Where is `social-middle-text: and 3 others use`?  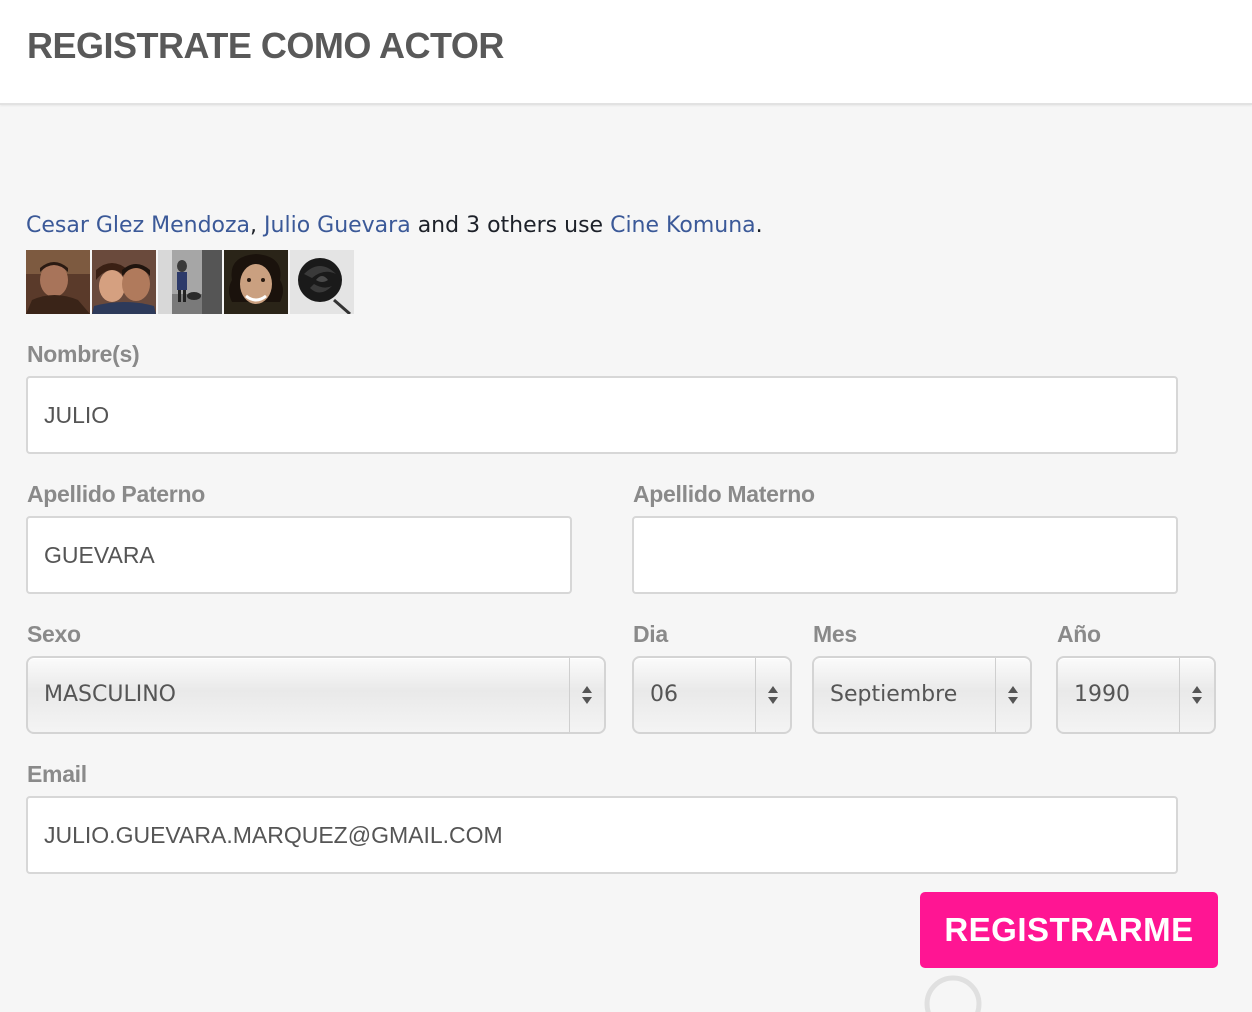
social-middle-text: and 3 others use is located at coordinates (510, 225).